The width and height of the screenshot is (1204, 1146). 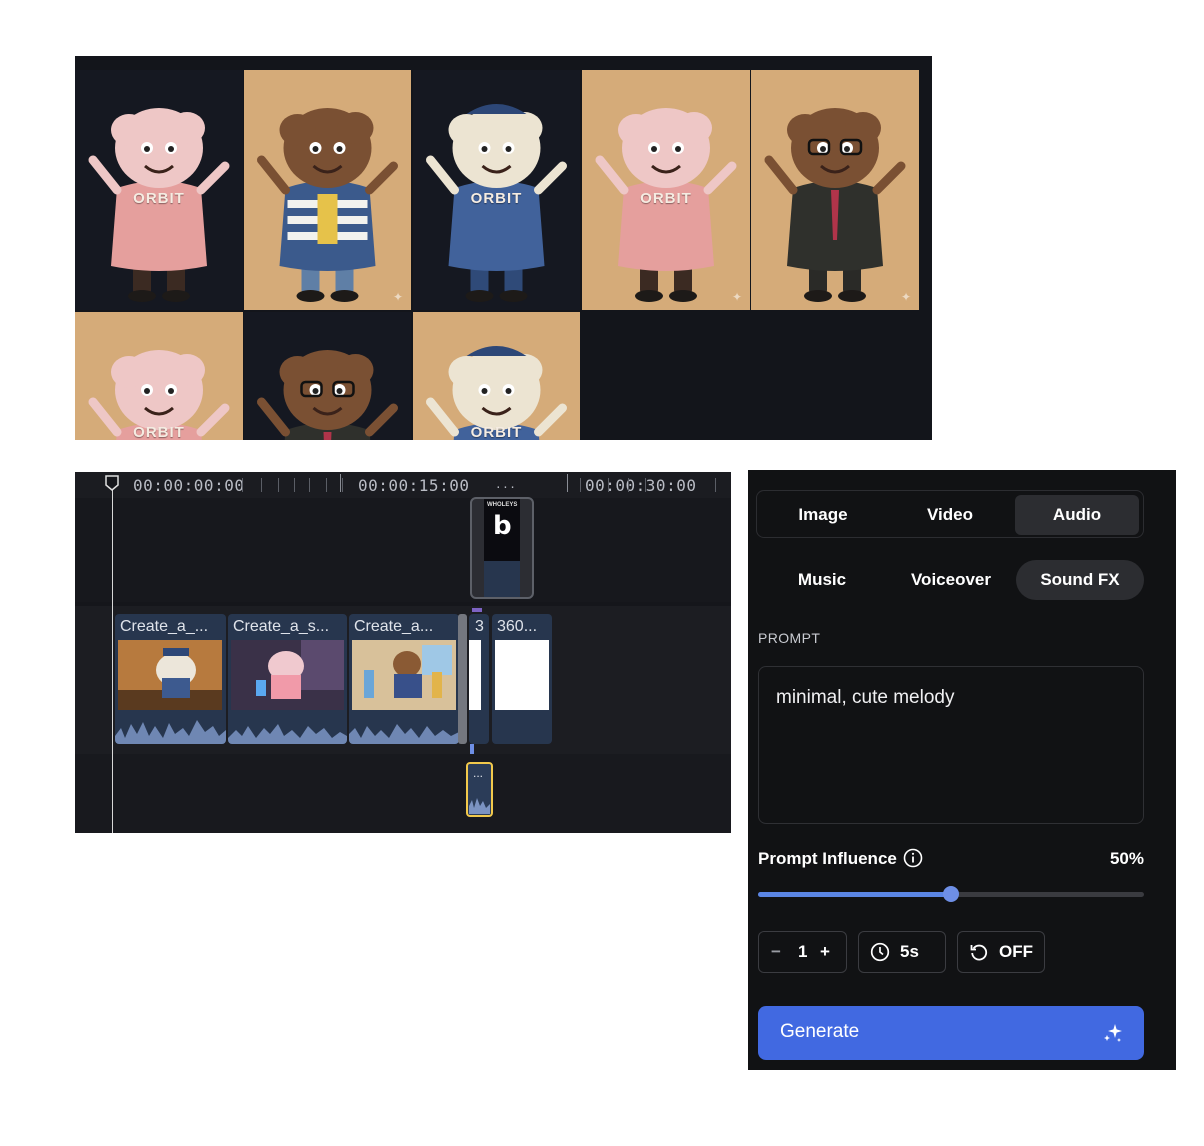 I want to click on timecode-30: 00:00:30:00, so click(x=641, y=485).